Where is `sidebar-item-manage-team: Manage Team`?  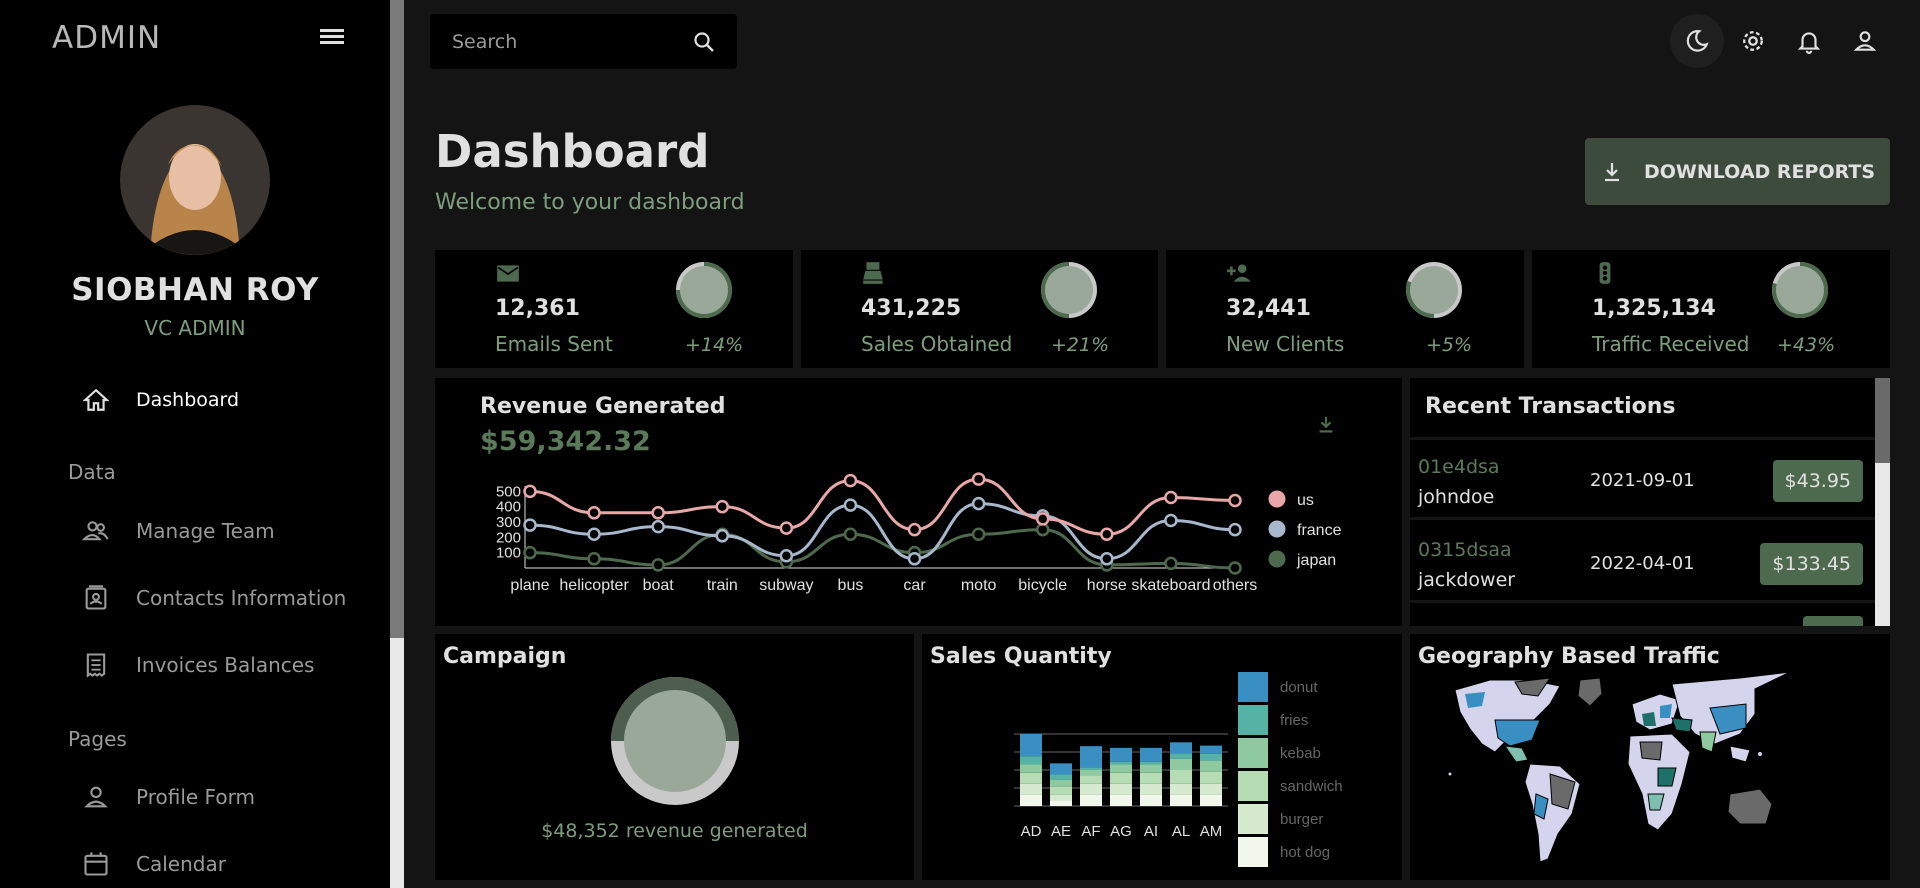
sidebar-item-manage-team: Manage Team is located at coordinates (177, 531).